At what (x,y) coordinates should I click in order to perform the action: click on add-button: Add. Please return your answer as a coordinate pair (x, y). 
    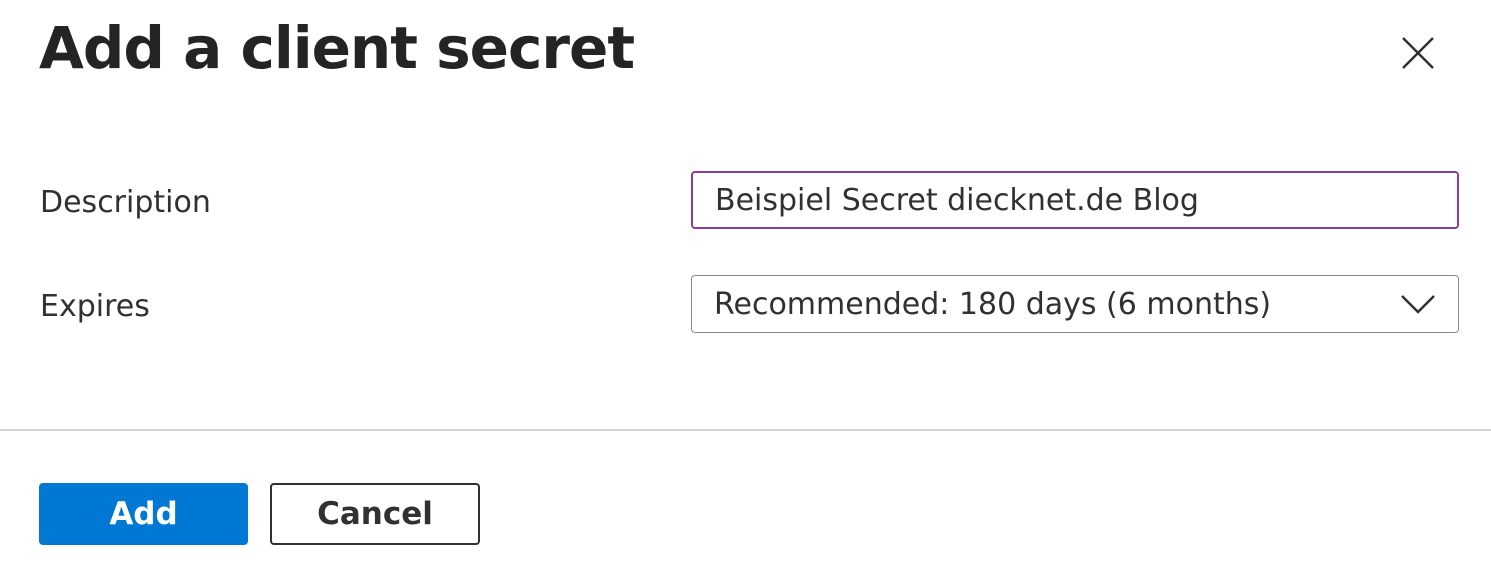
    Looking at the image, I should click on (143, 514).